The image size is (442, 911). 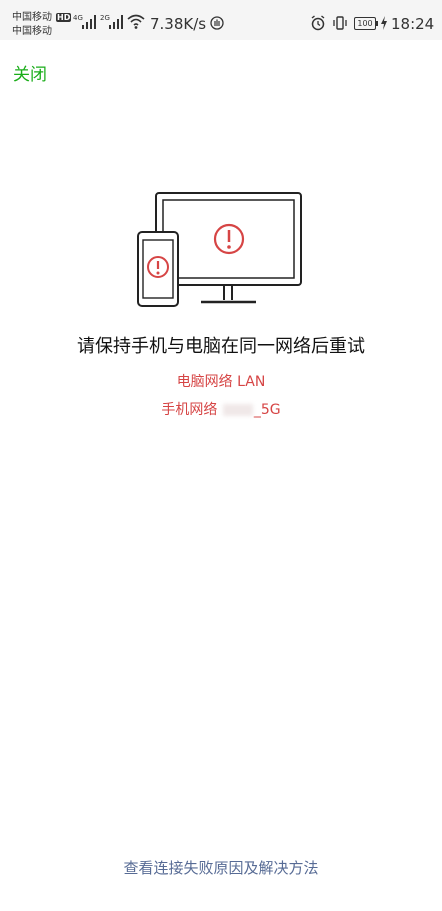 I want to click on pc-network-info: 电脑网络 LAN, so click(x=221, y=382).